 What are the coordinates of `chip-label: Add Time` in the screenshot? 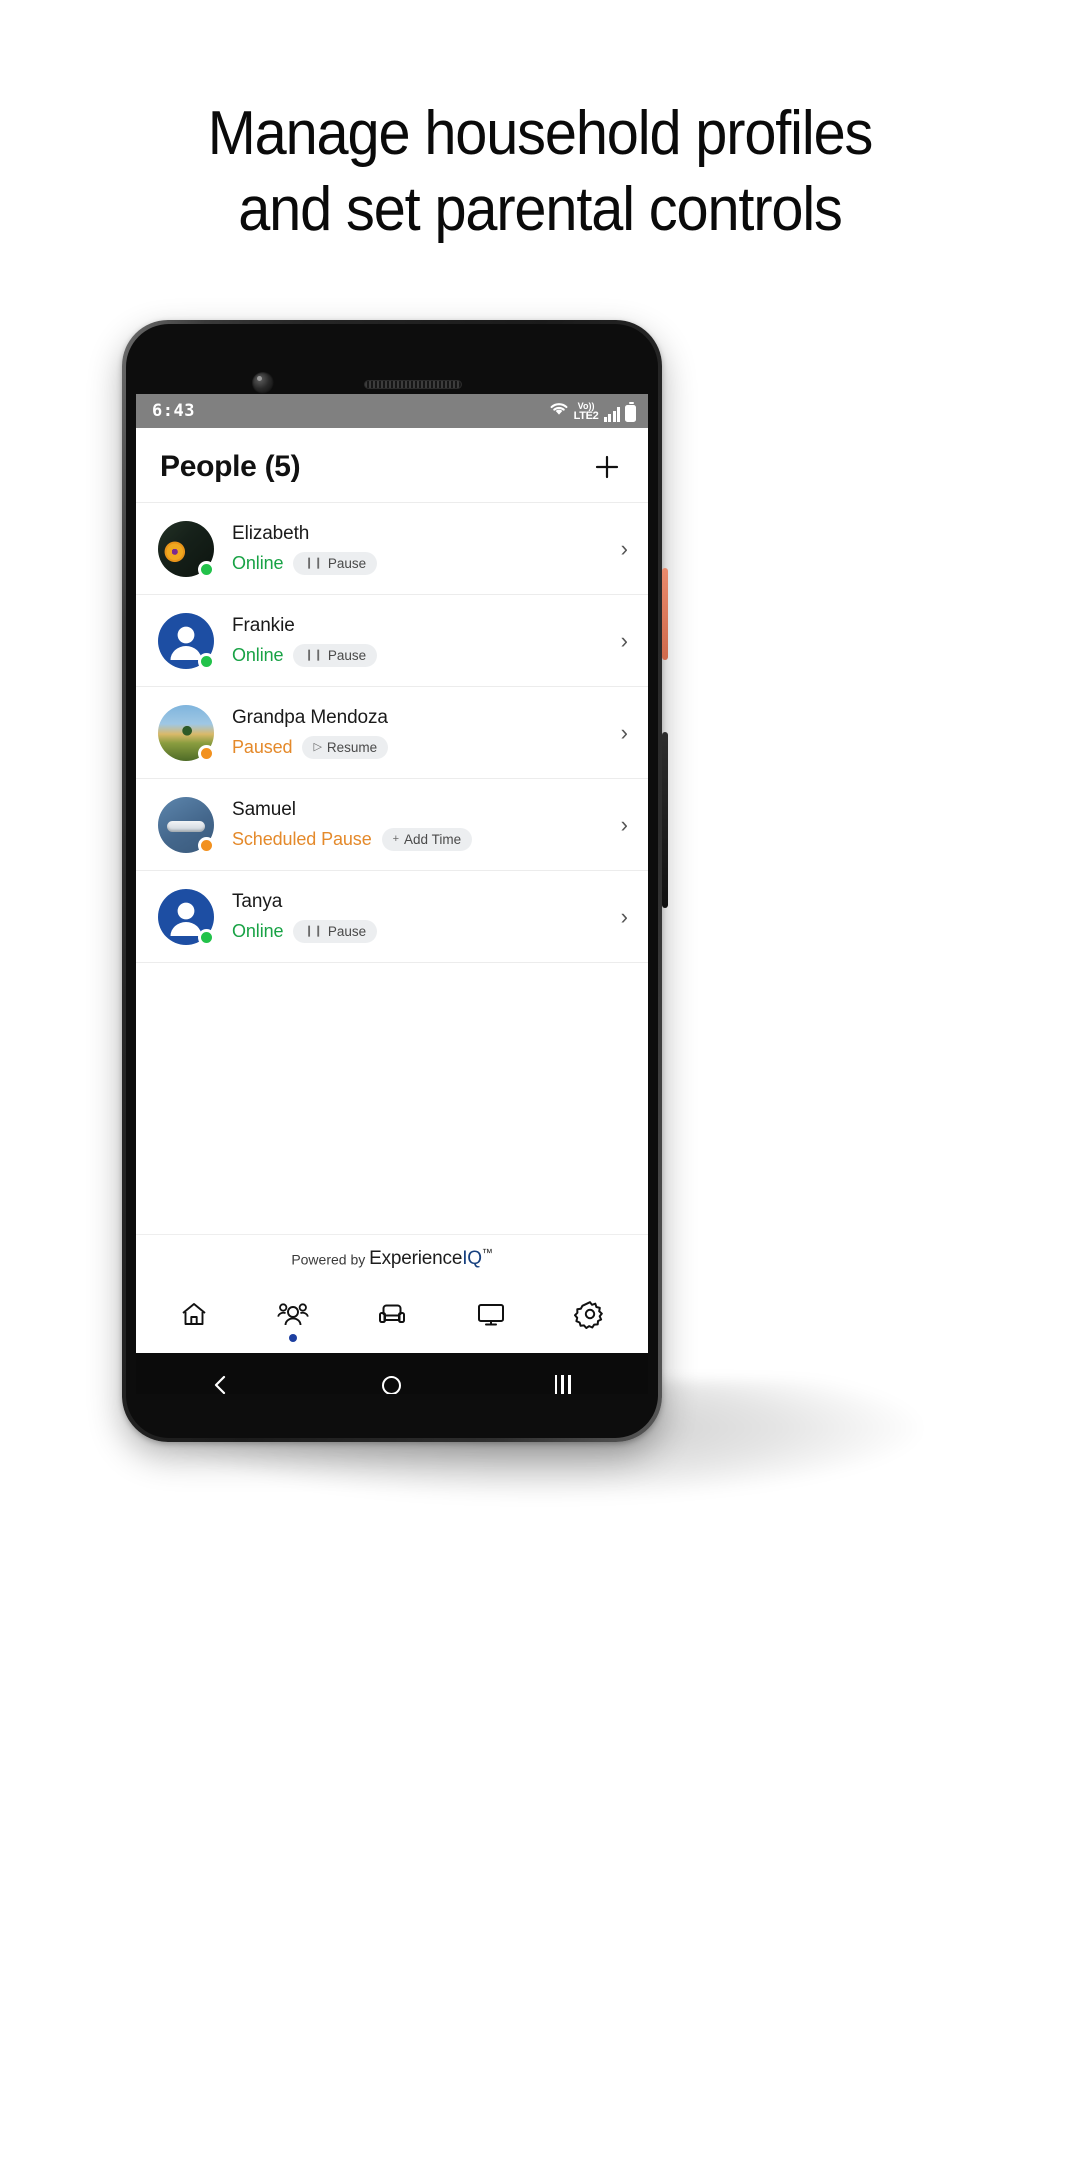 It's located at (433, 839).